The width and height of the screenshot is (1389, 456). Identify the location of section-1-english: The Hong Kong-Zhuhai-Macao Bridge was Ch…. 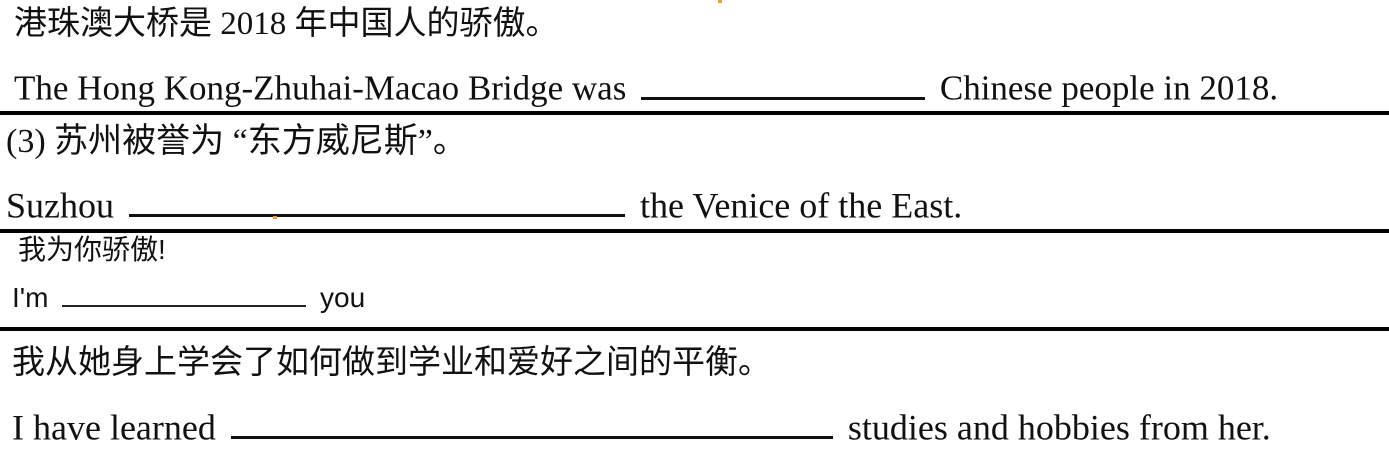
(646, 85).